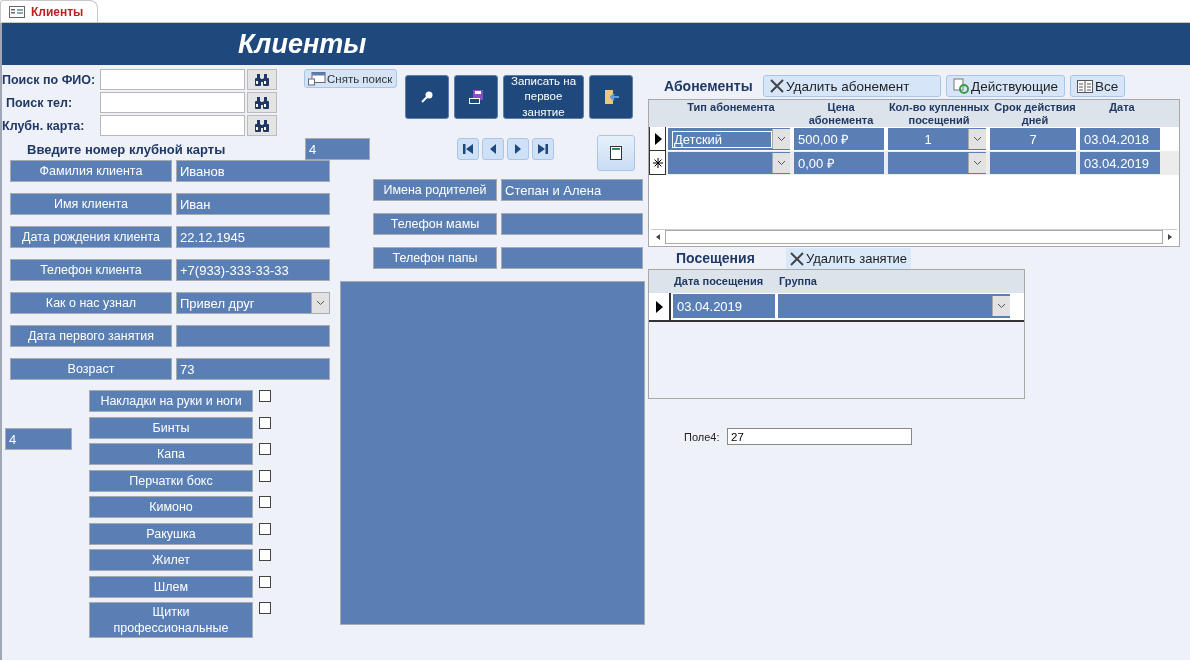 This screenshot has width=1190, height=661. I want to click on column-header: Срок действия дней, so click(1035, 113).